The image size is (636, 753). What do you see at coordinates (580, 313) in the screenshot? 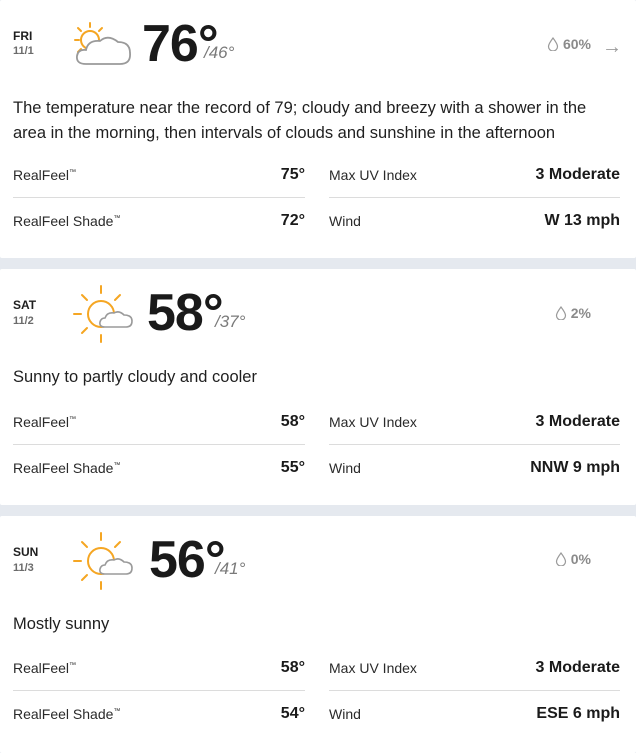
I see `precip-value: 2%` at bounding box center [580, 313].